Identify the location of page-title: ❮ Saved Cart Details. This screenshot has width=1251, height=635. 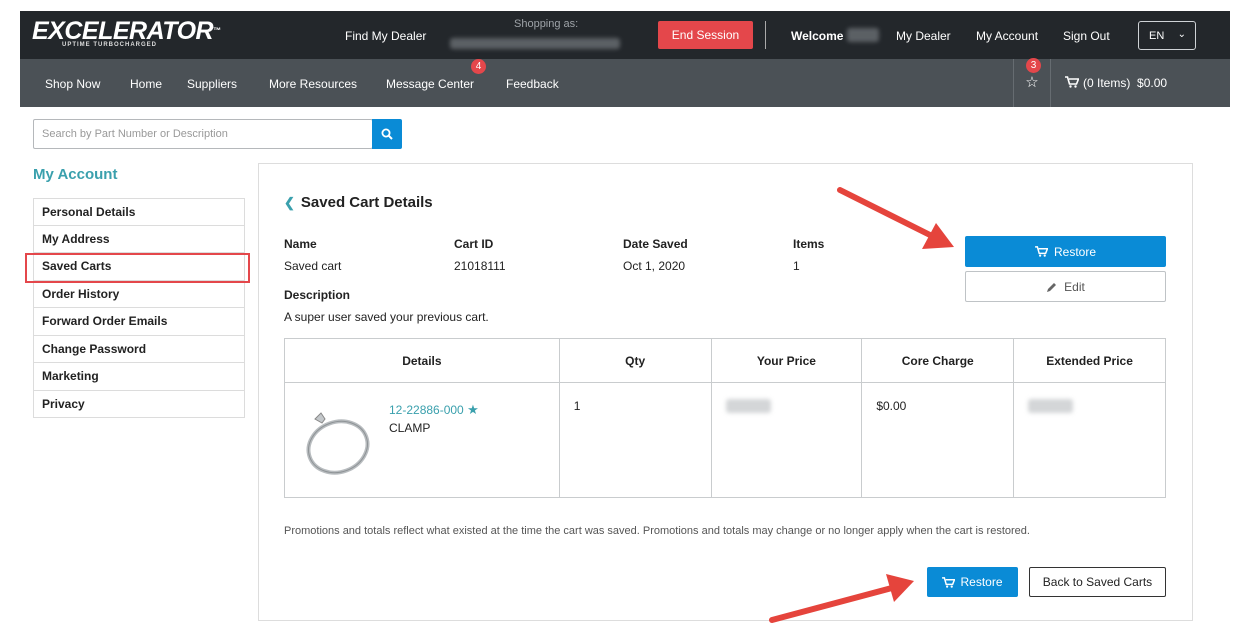
(358, 202).